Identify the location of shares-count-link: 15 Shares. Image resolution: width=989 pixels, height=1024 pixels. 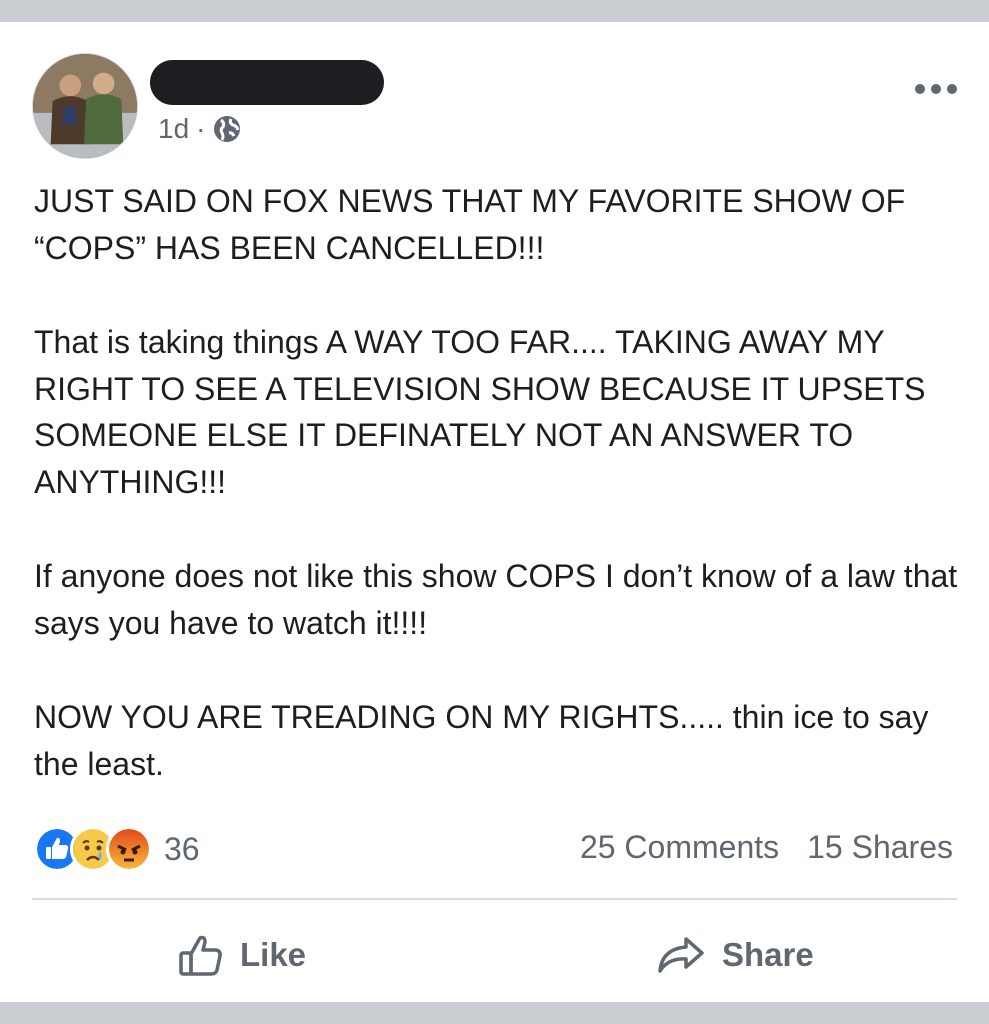
(880, 847).